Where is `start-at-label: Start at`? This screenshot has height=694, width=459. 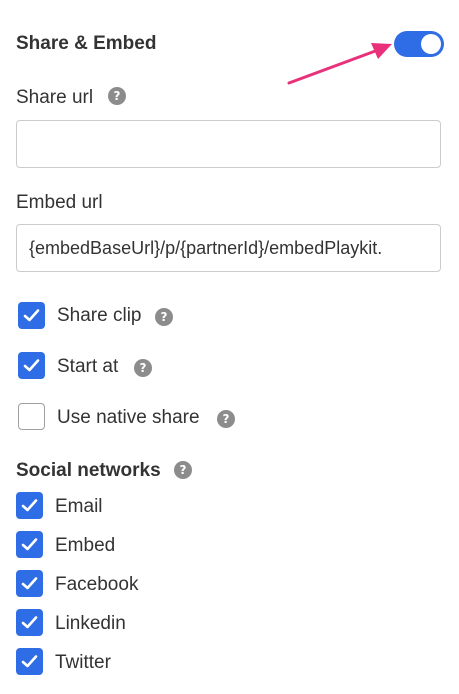
start-at-label: Start at is located at coordinates (88, 366).